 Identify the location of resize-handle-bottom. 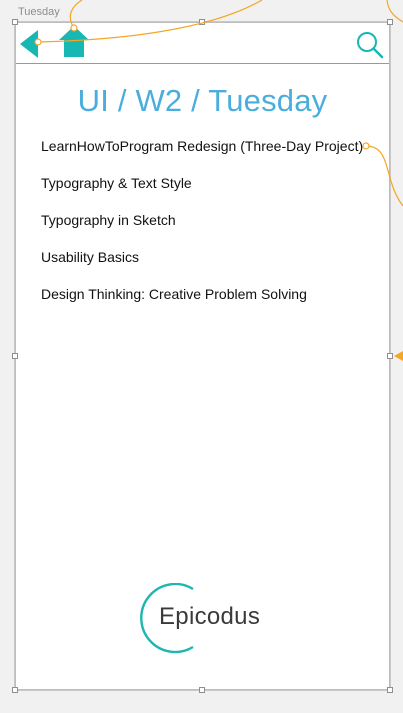
(202, 690).